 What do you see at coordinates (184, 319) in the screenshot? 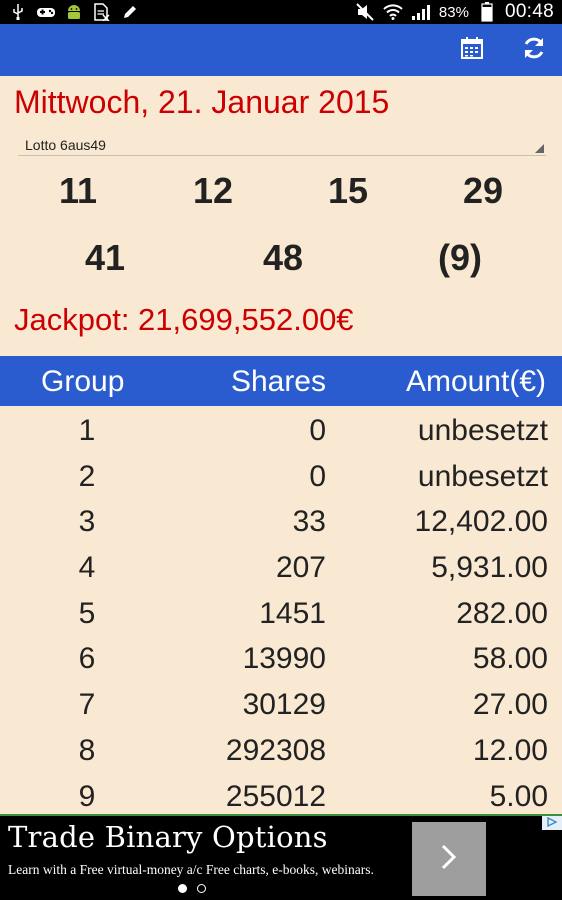
I see `jackpot-amount: Jackpot: 21,699,552.00€` at bounding box center [184, 319].